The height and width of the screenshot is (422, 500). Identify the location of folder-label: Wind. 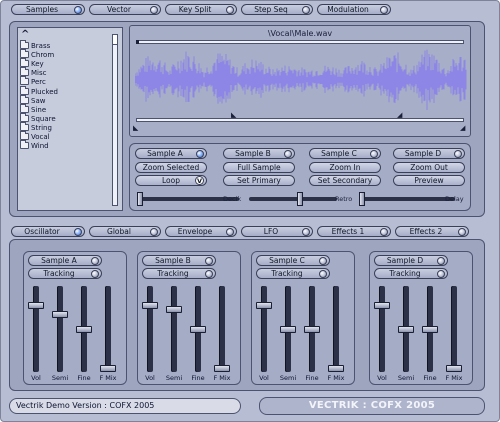
(40, 146).